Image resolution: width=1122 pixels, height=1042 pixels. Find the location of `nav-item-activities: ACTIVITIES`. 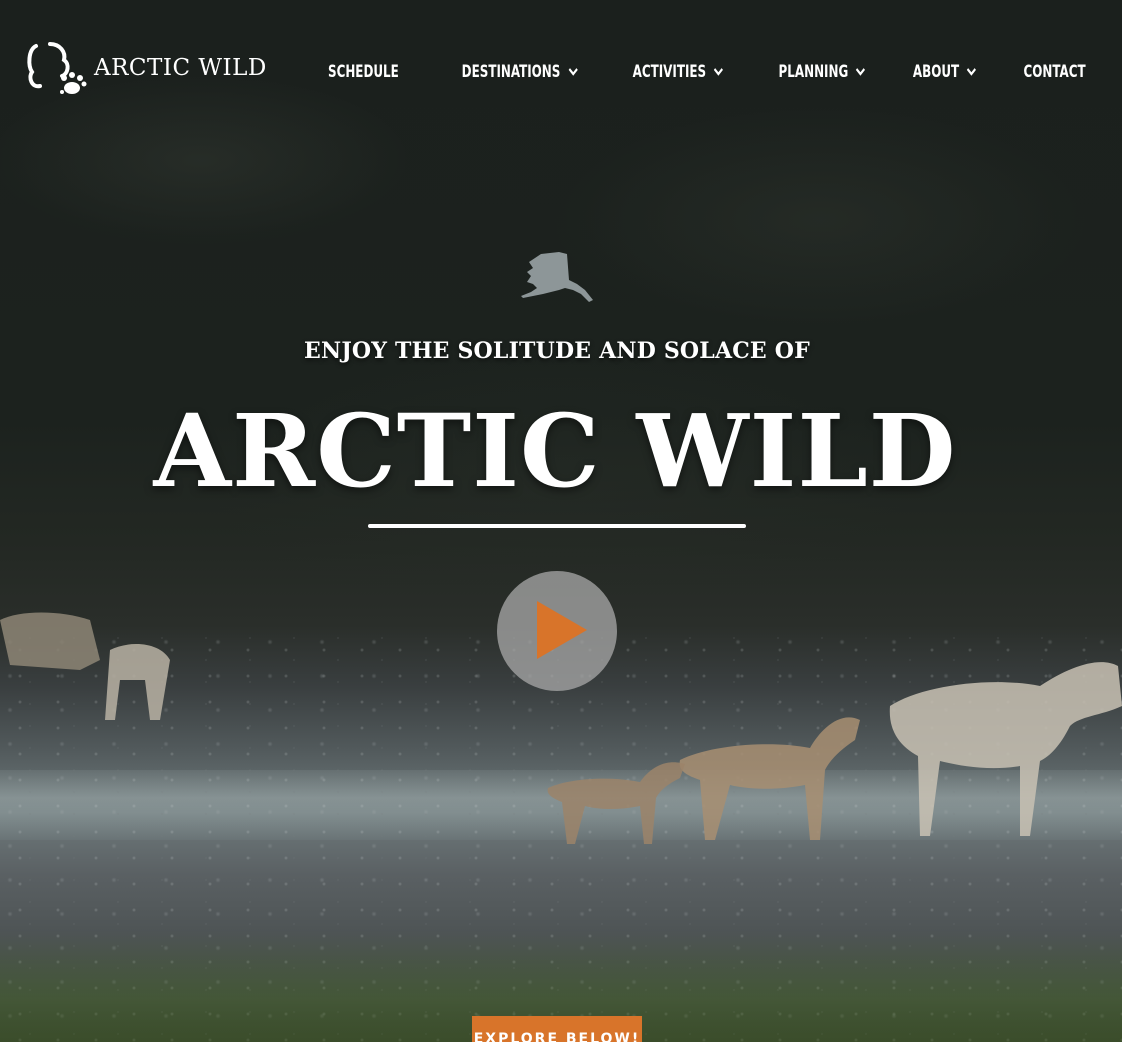

nav-item-activities: ACTIVITIES is located at coordinates (678, 72).